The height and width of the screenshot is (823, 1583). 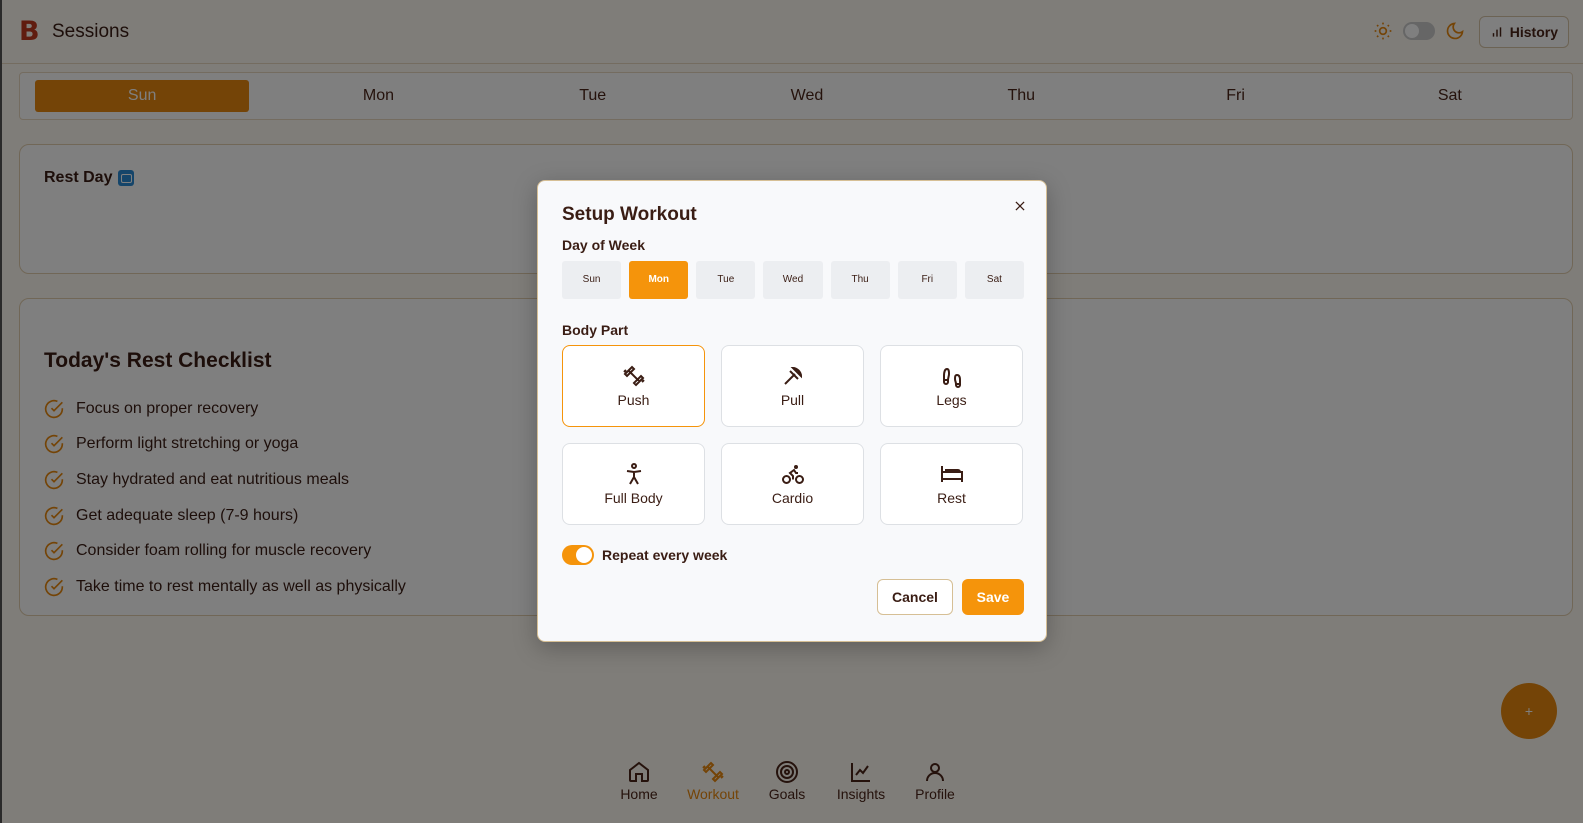 I want to click on dow-option-sat: Sat, so click(x=994, y=280).